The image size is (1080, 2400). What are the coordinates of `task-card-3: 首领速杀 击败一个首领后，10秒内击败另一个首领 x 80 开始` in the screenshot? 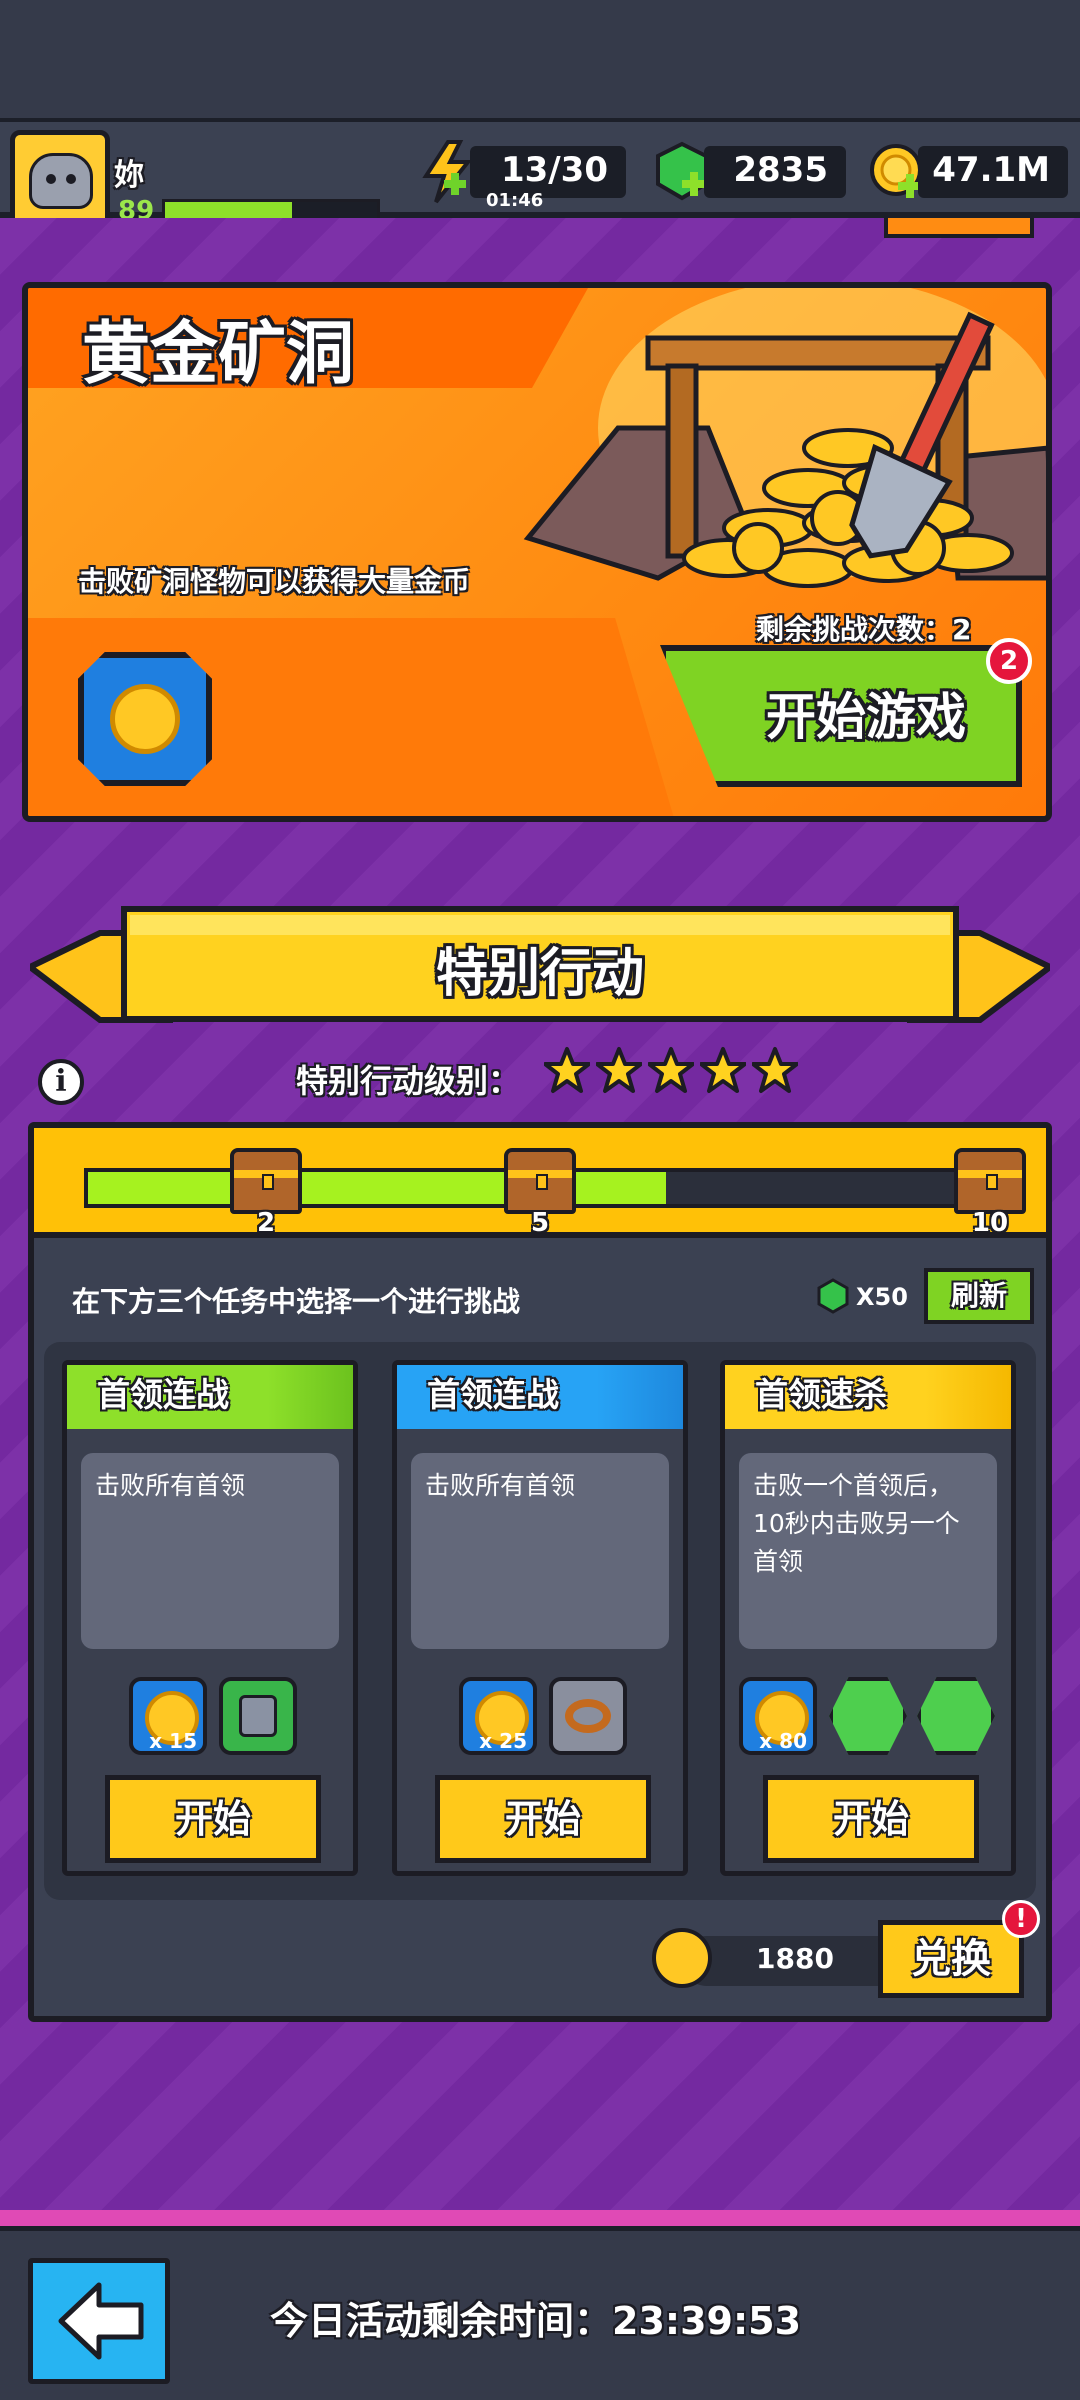 It's located at (868, 1618).